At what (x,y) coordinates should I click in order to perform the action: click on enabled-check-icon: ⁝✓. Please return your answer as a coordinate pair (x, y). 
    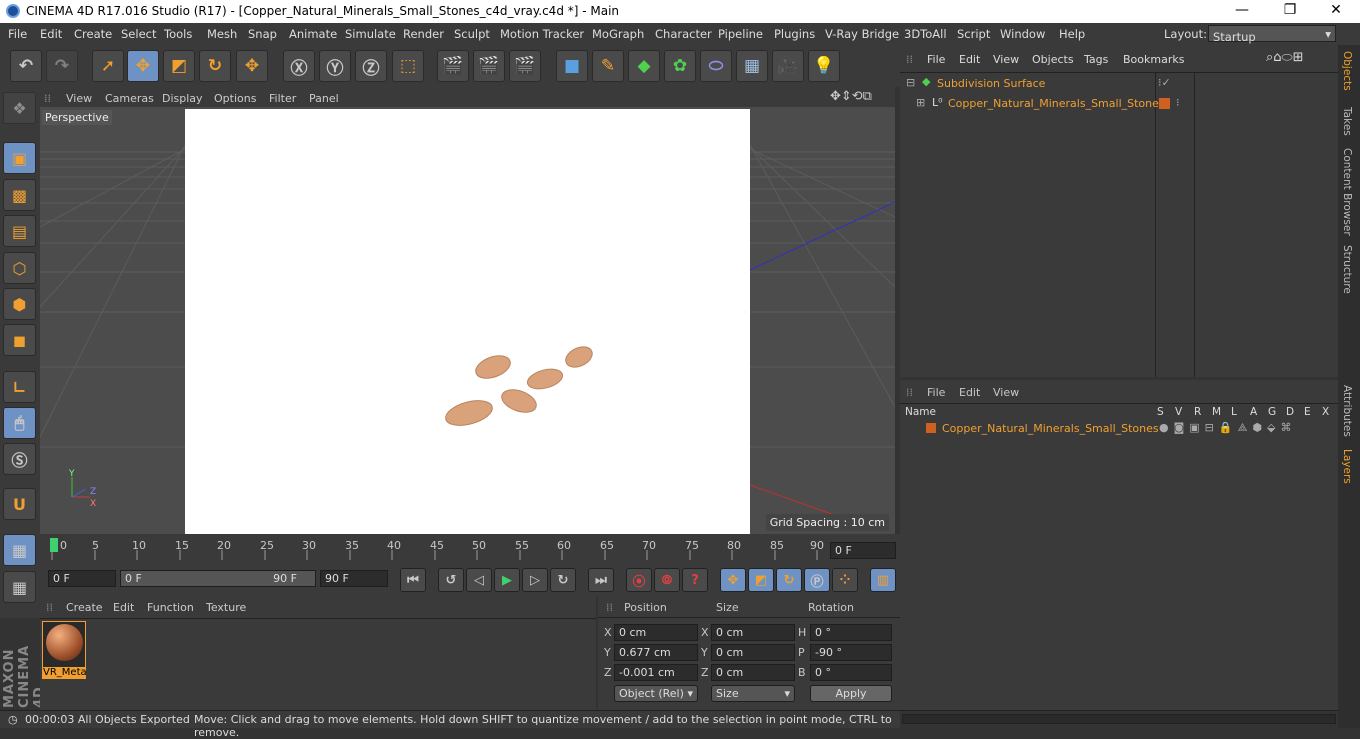
    Looking at the image, I should click on (1164, 82).